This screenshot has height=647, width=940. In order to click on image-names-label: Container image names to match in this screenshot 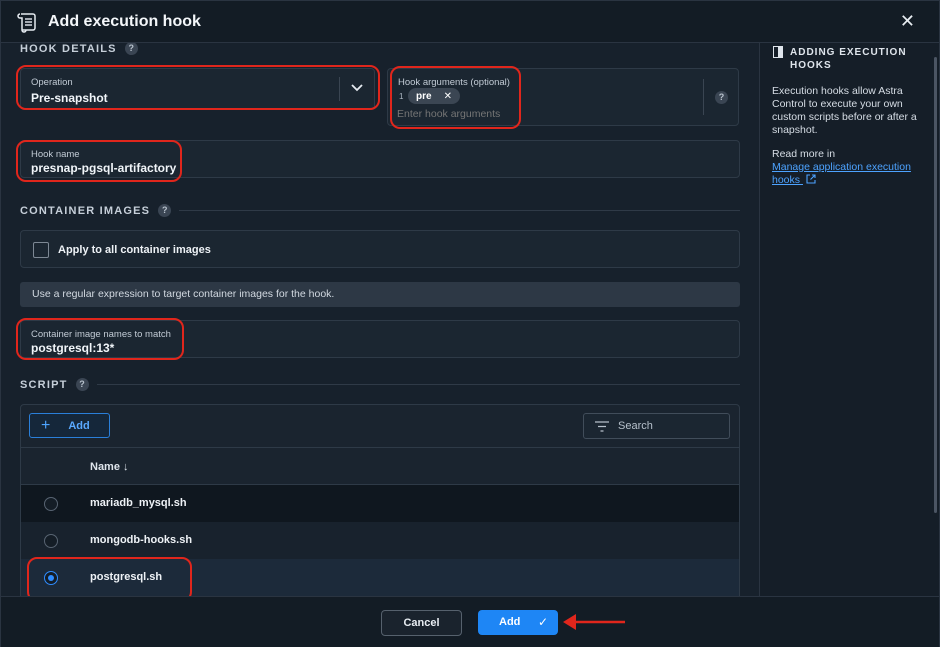, I will do `click(101, 334)`.